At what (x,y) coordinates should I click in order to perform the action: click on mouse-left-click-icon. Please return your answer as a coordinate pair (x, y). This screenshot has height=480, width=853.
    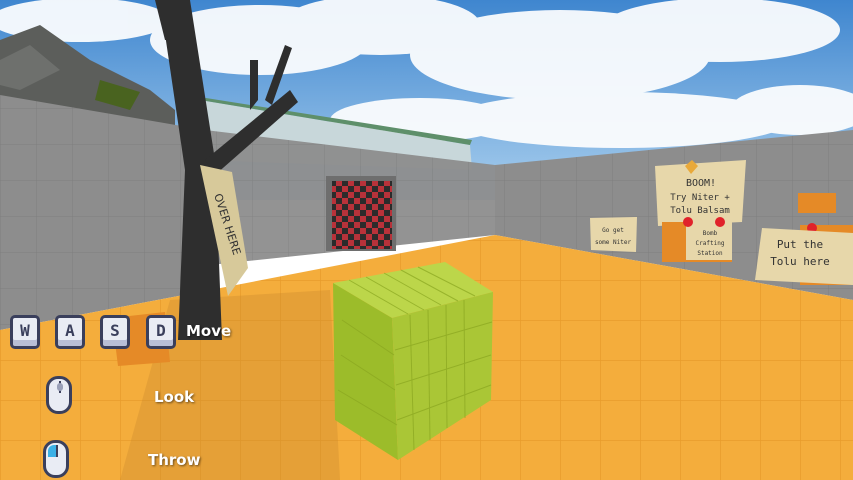
    Looking at the image, I should click on (56, 459).